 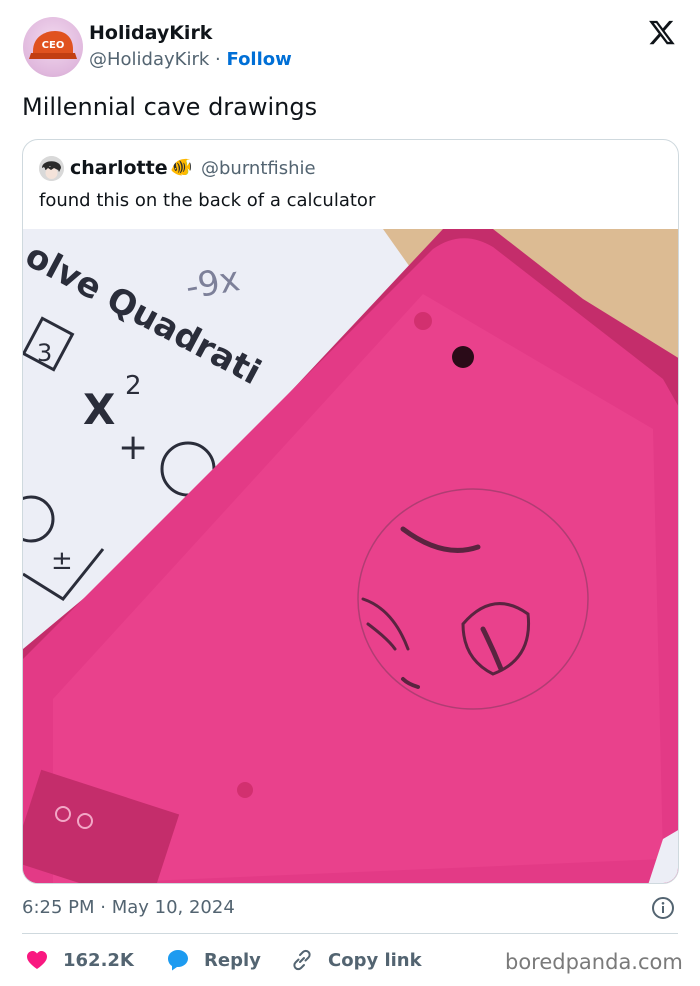 I want to click on cap-text: CEO, so click(x=53, y=45).